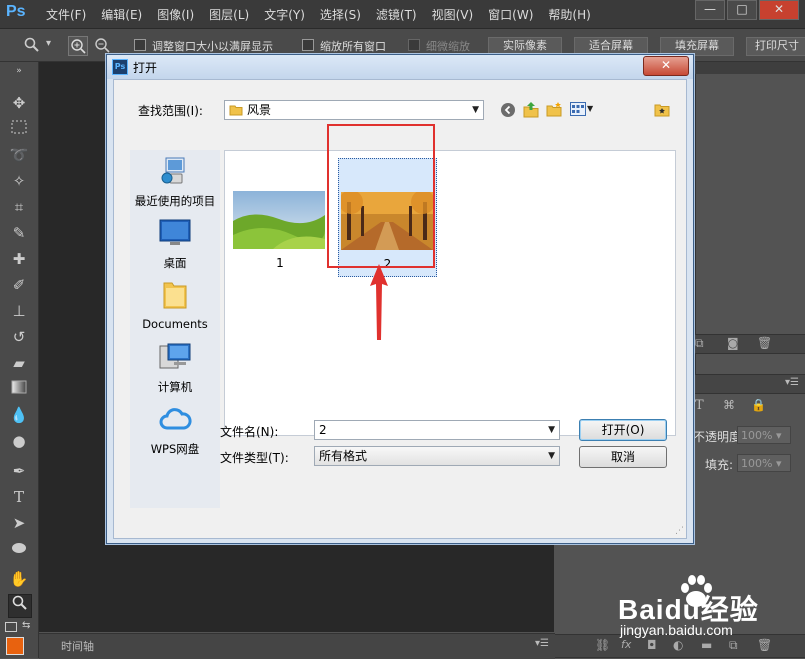 This screenshot has width=805, height=659. I want to click on tool-preset-dropdown: ▾, so click(48, 43).